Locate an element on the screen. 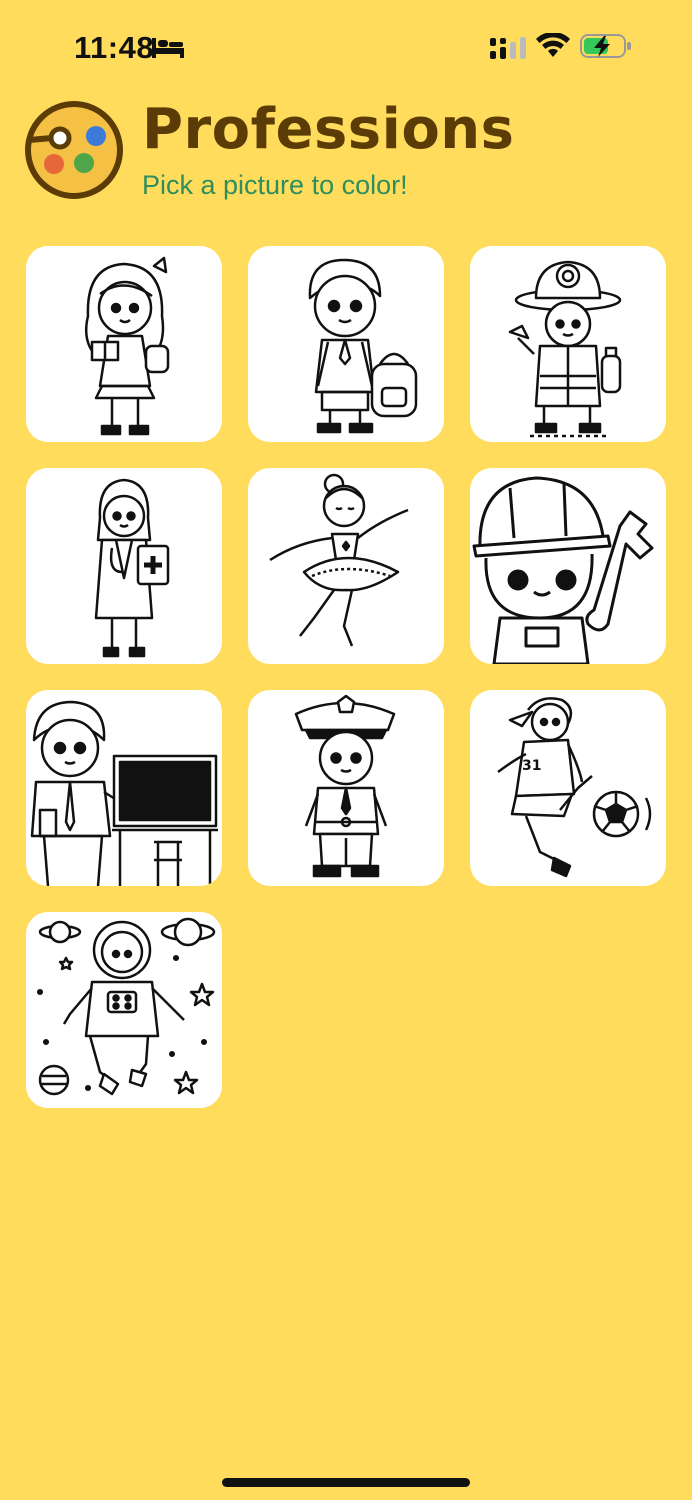  picture-tile-astronaut is located at coordinates (124, 1010).